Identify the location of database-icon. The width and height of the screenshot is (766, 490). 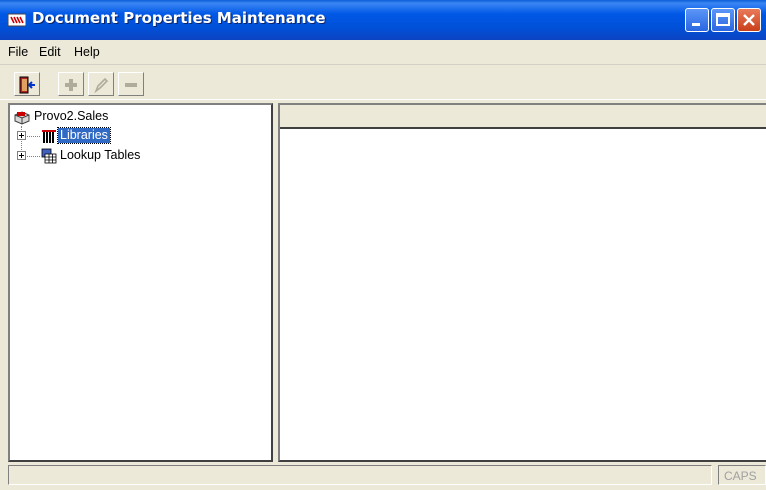
(22, 118).